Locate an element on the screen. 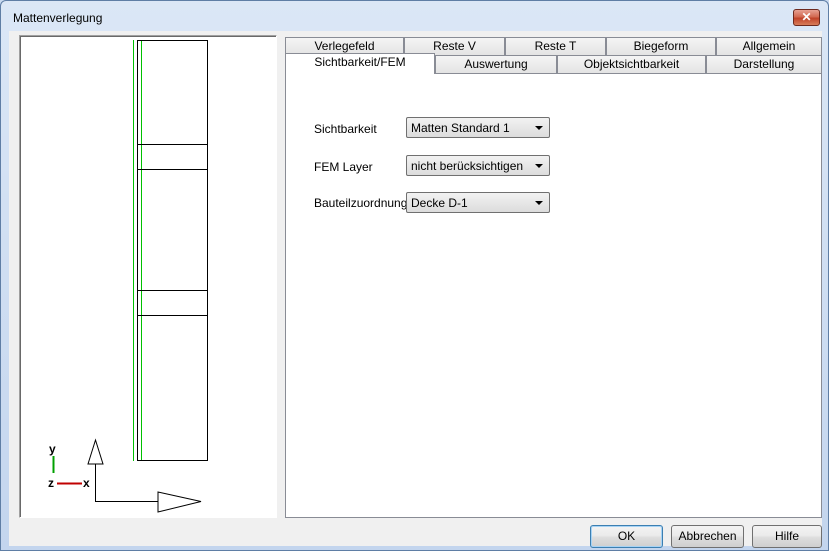  z-axis-label: z is located at coordinates (51, 483).